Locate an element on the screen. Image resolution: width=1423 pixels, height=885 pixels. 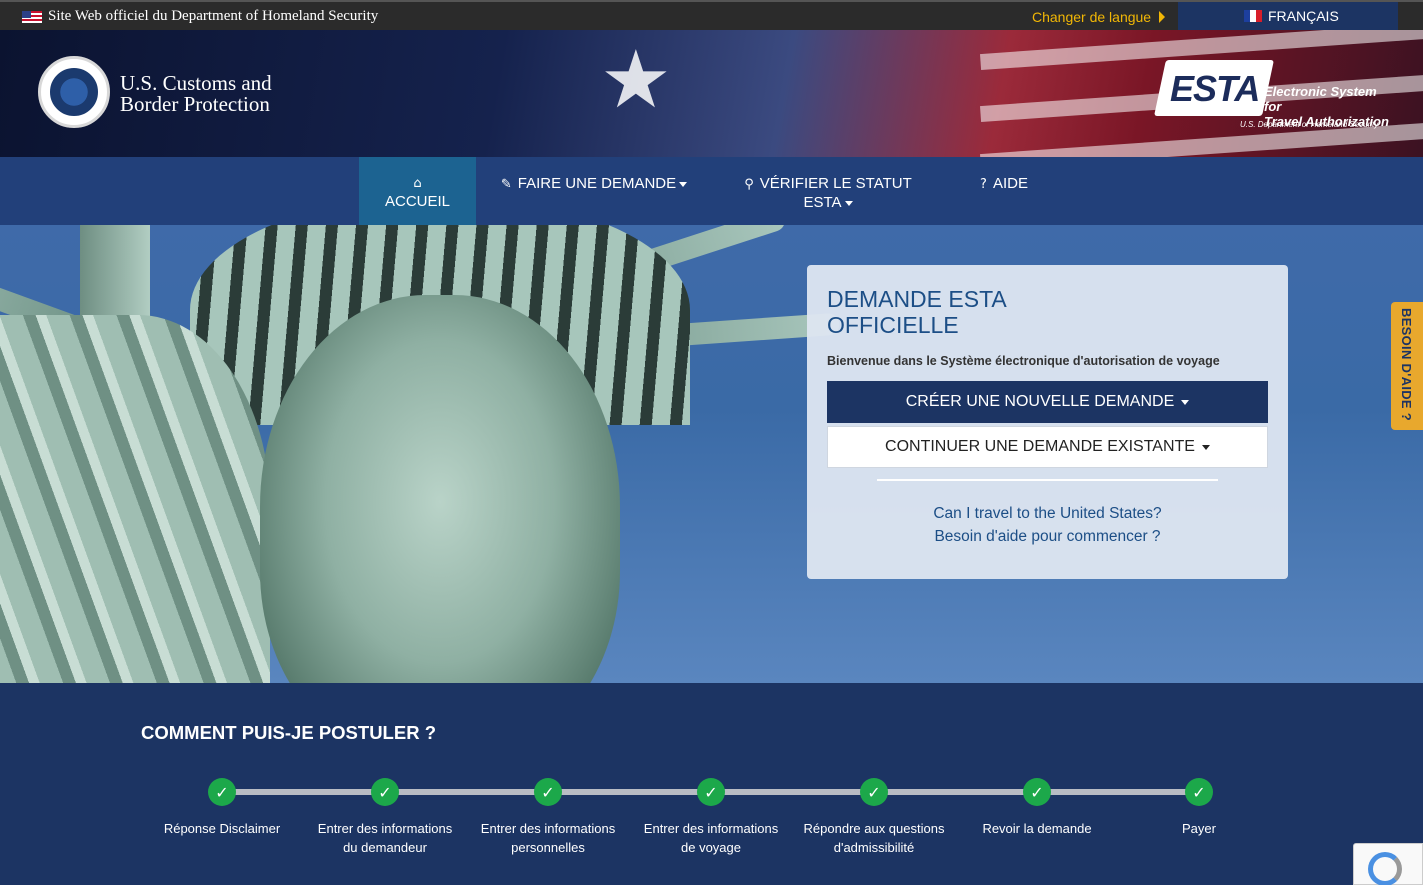
french-flag-icon is located at coordinates (1253, 16).